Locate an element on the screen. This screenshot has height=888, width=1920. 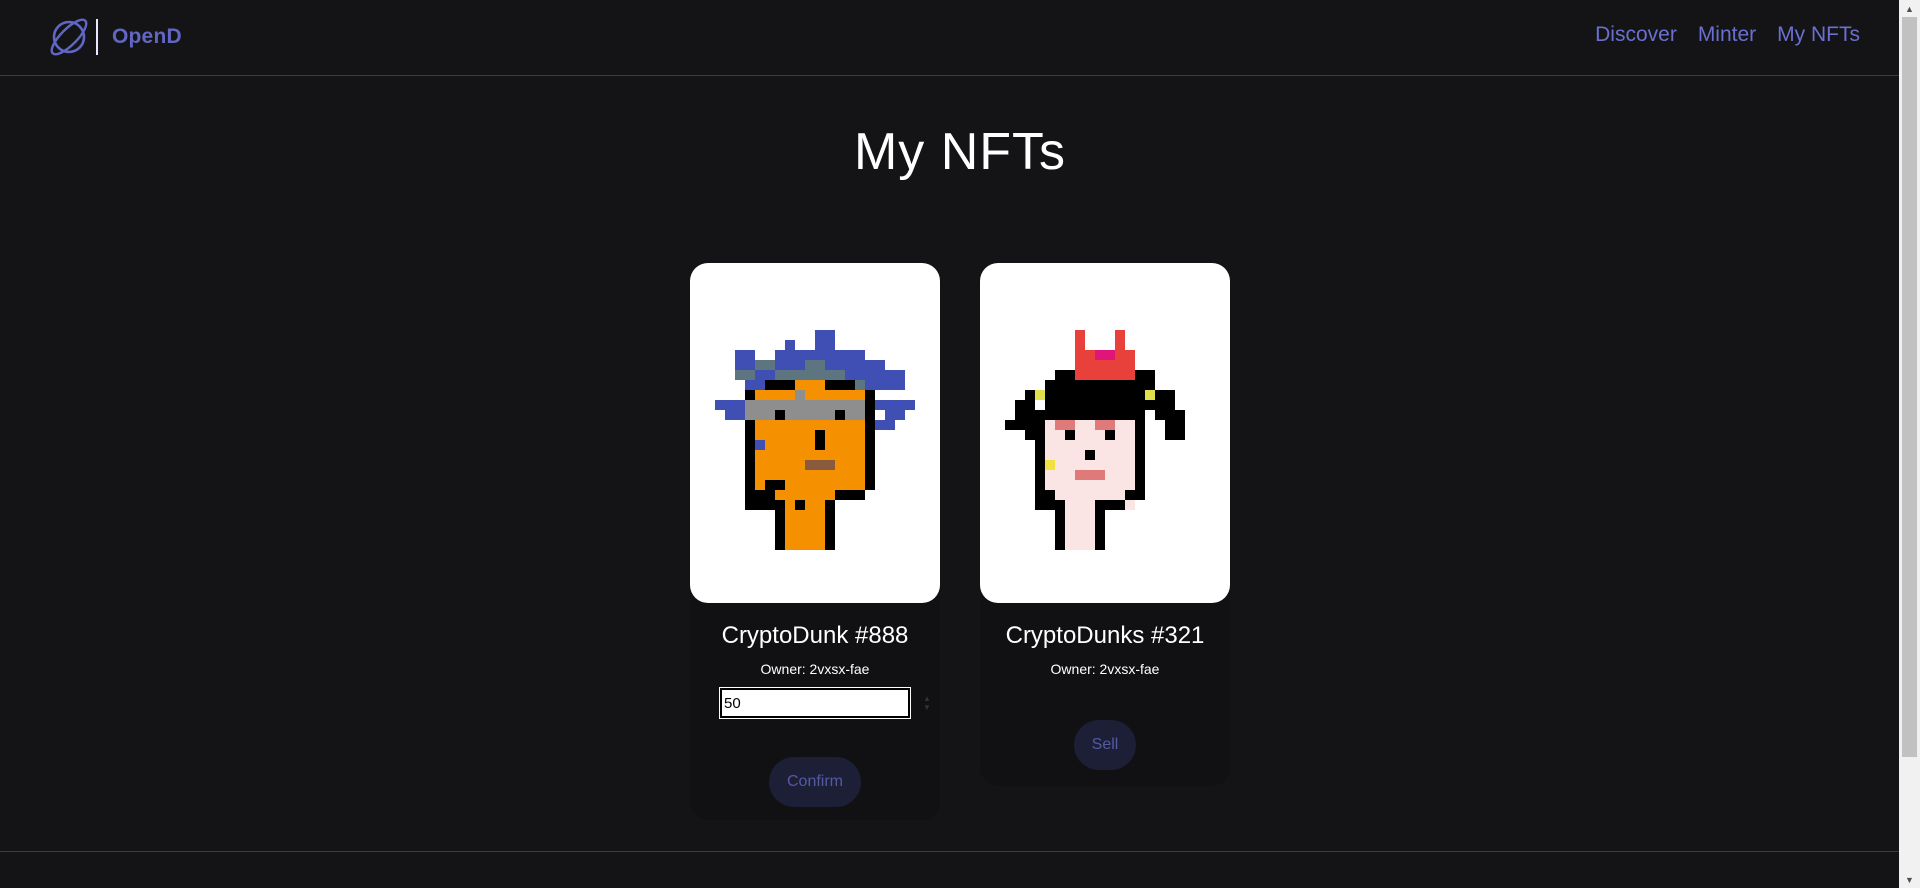
main-nav: Discover Minter My NFTs is located at coordinates (1717, 35).